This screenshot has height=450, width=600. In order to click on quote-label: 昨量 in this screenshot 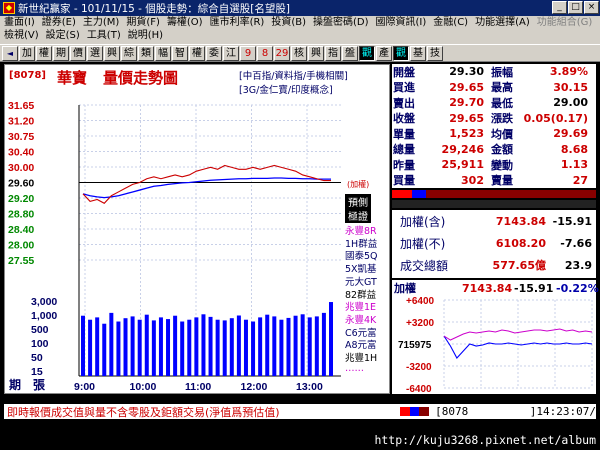, I will do `click(404, 165)`.